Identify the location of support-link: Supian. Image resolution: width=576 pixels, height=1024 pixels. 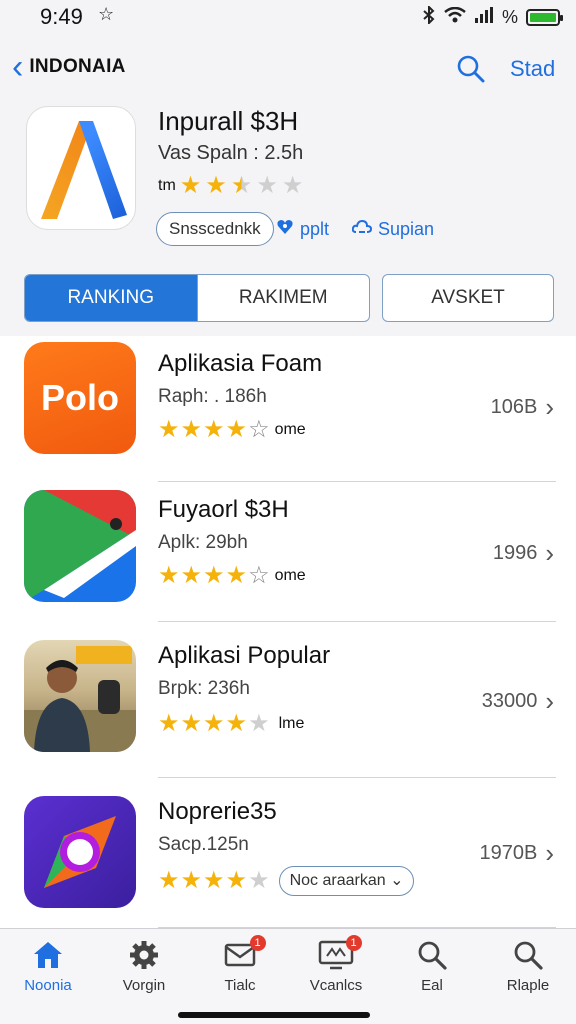
(393, 229).